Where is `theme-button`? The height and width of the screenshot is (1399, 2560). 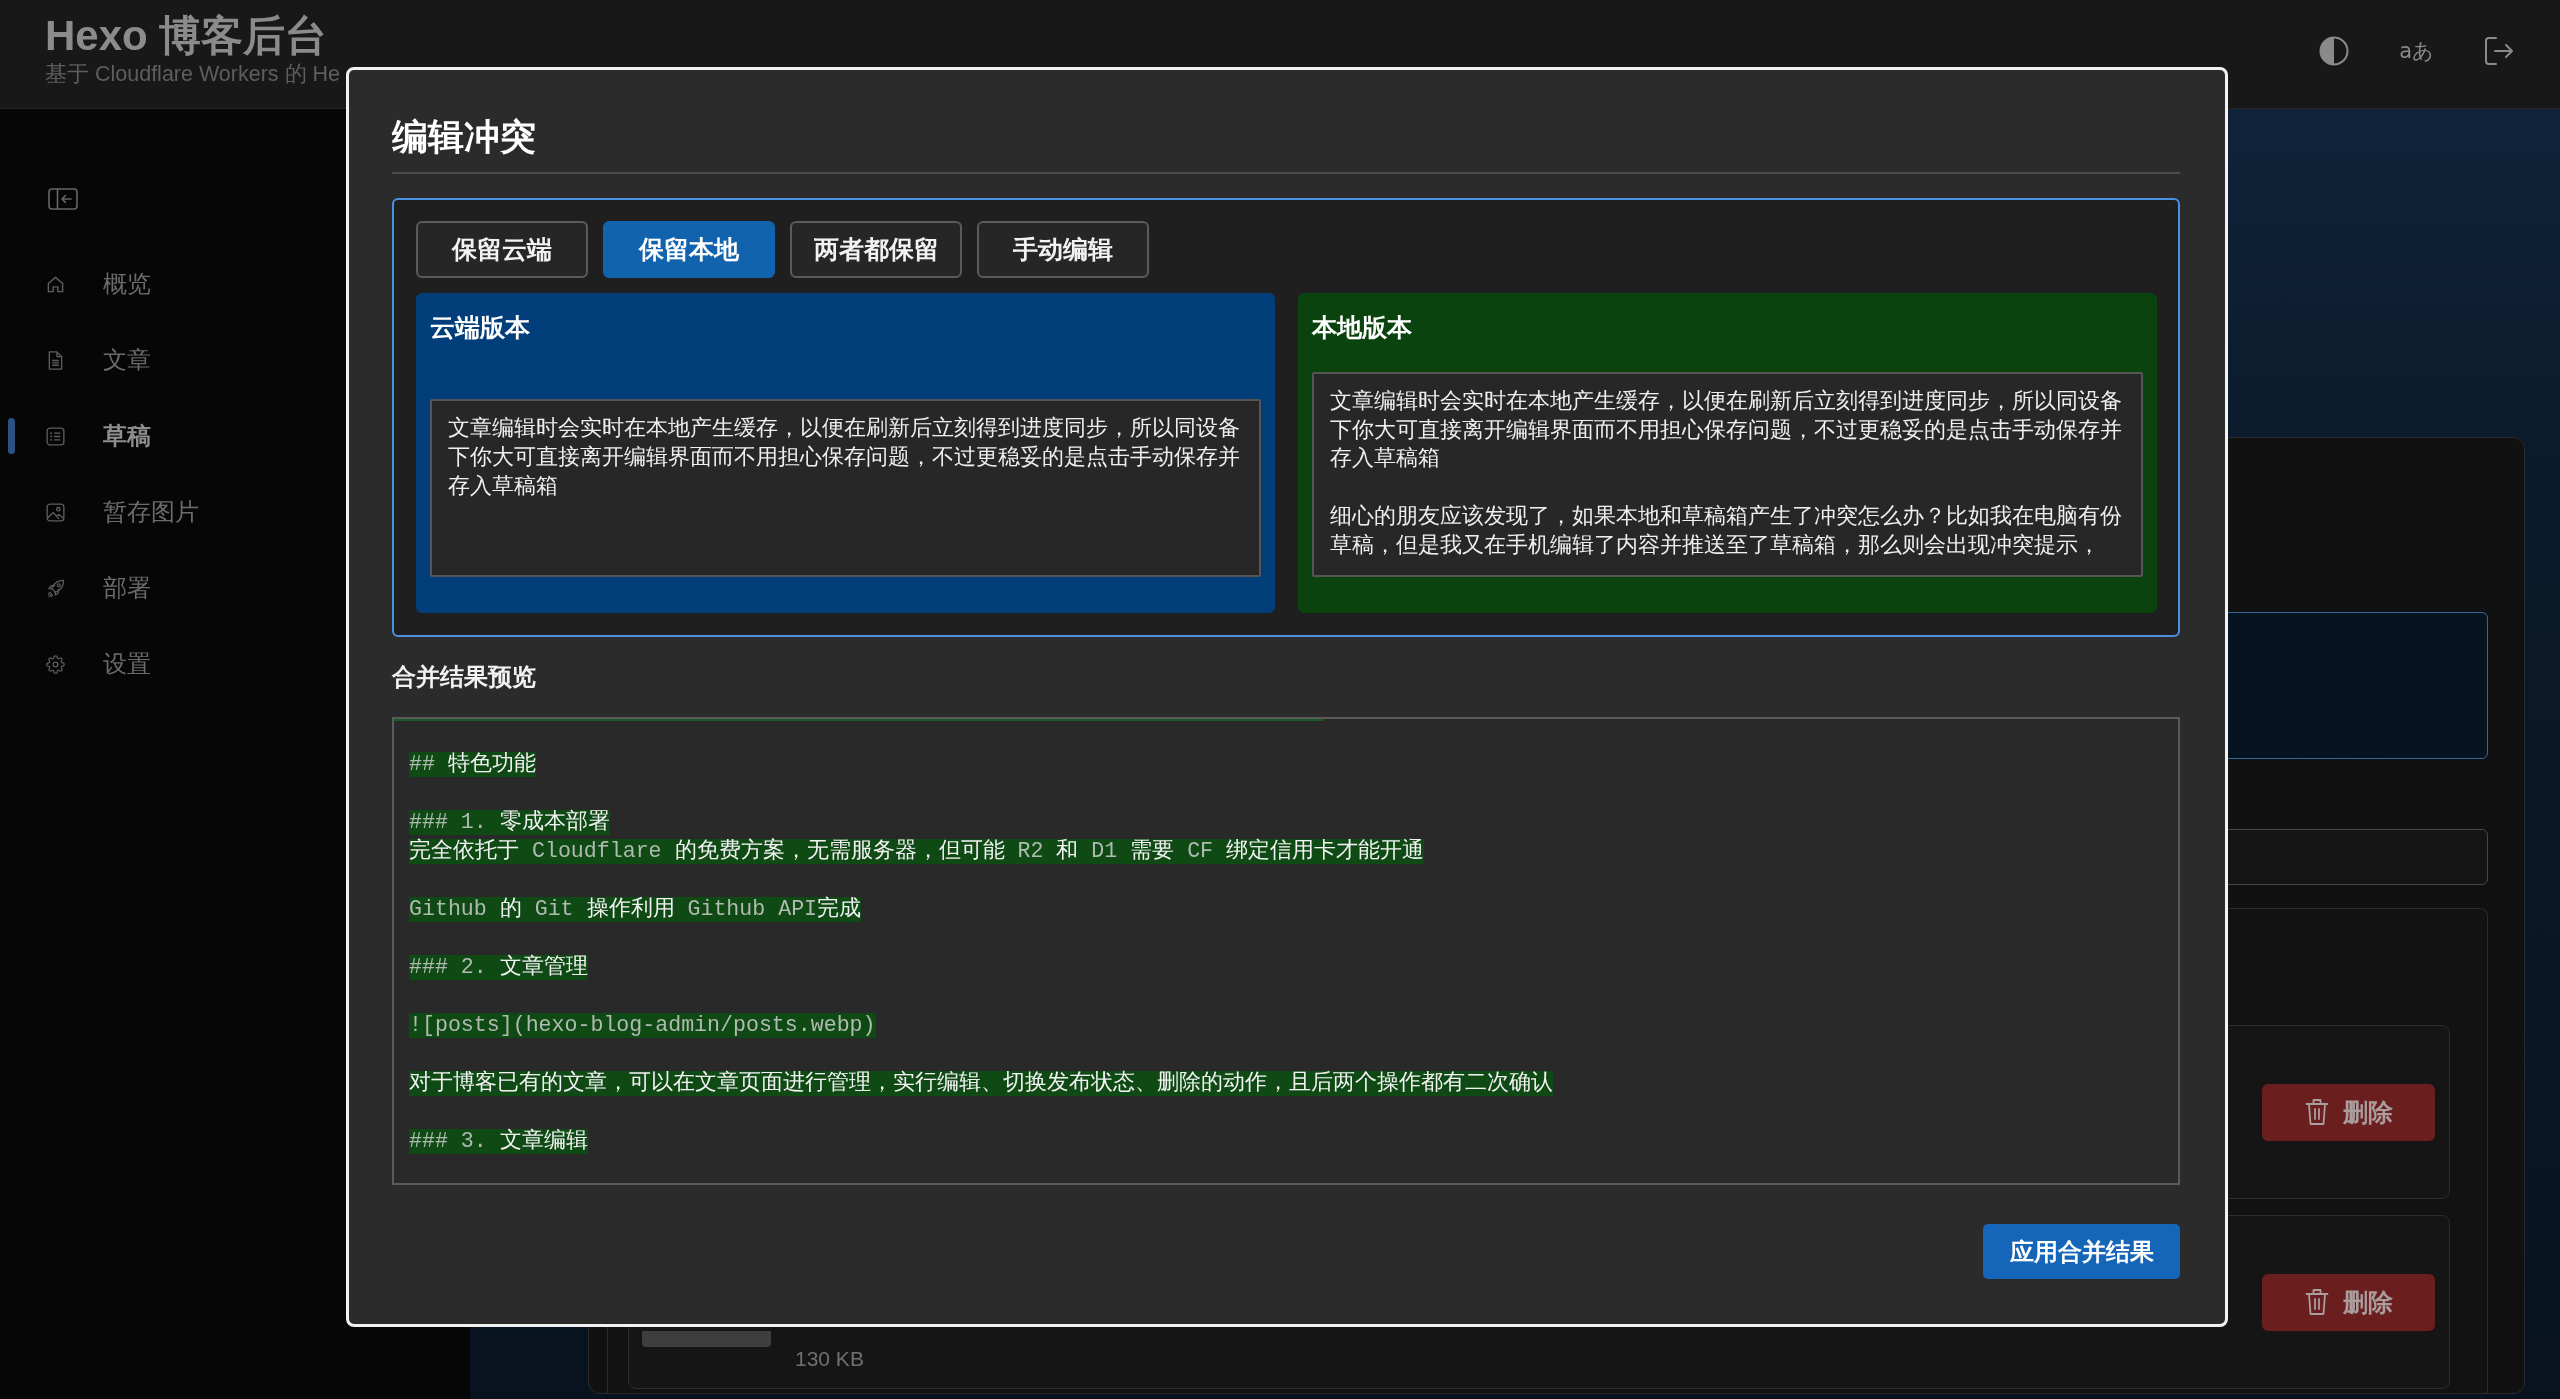
theme-button is located at coordinates (2334, 50).